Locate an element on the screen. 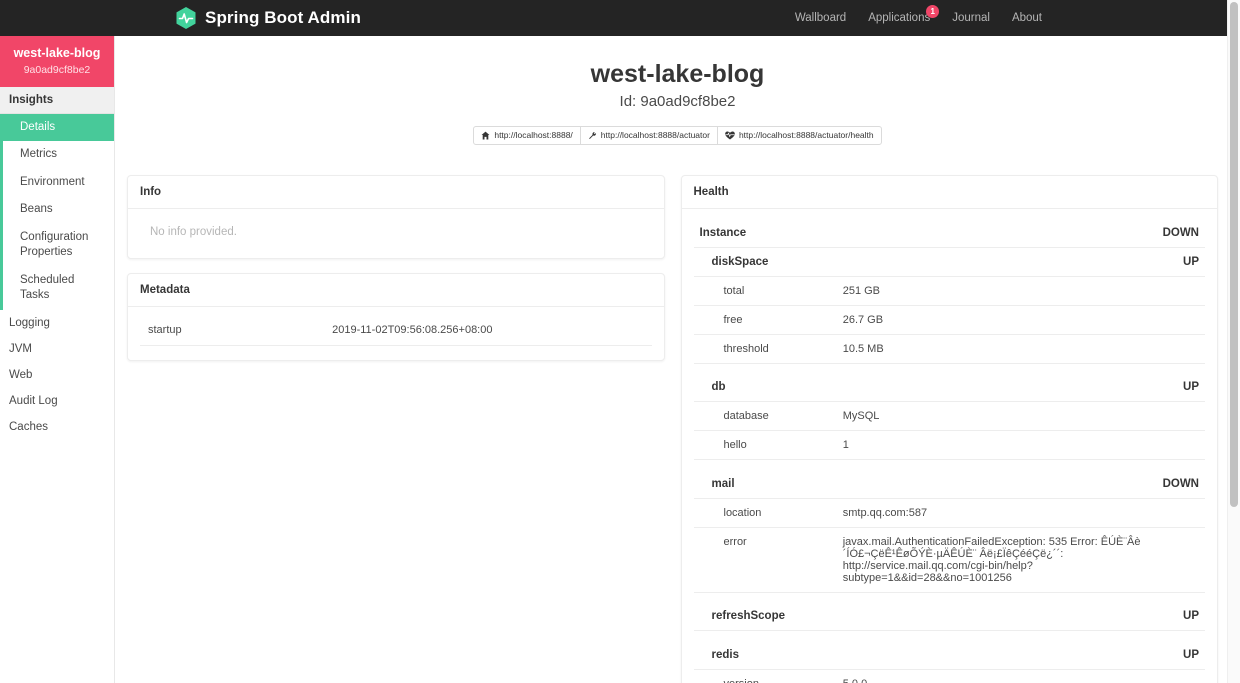 This screenshot has height=683, width=1240. health-group-row: diskSpace UP is located at coordinates (949, 262).